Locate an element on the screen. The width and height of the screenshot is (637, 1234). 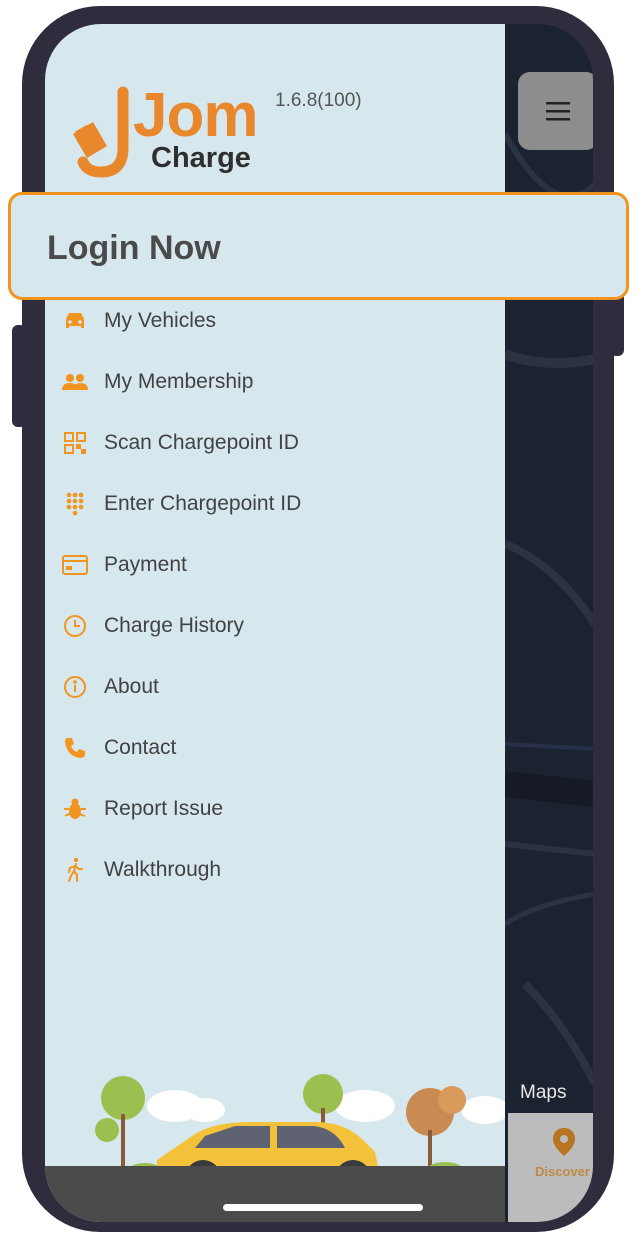
logo-subword: Charge is located at coordinates (201, 158).